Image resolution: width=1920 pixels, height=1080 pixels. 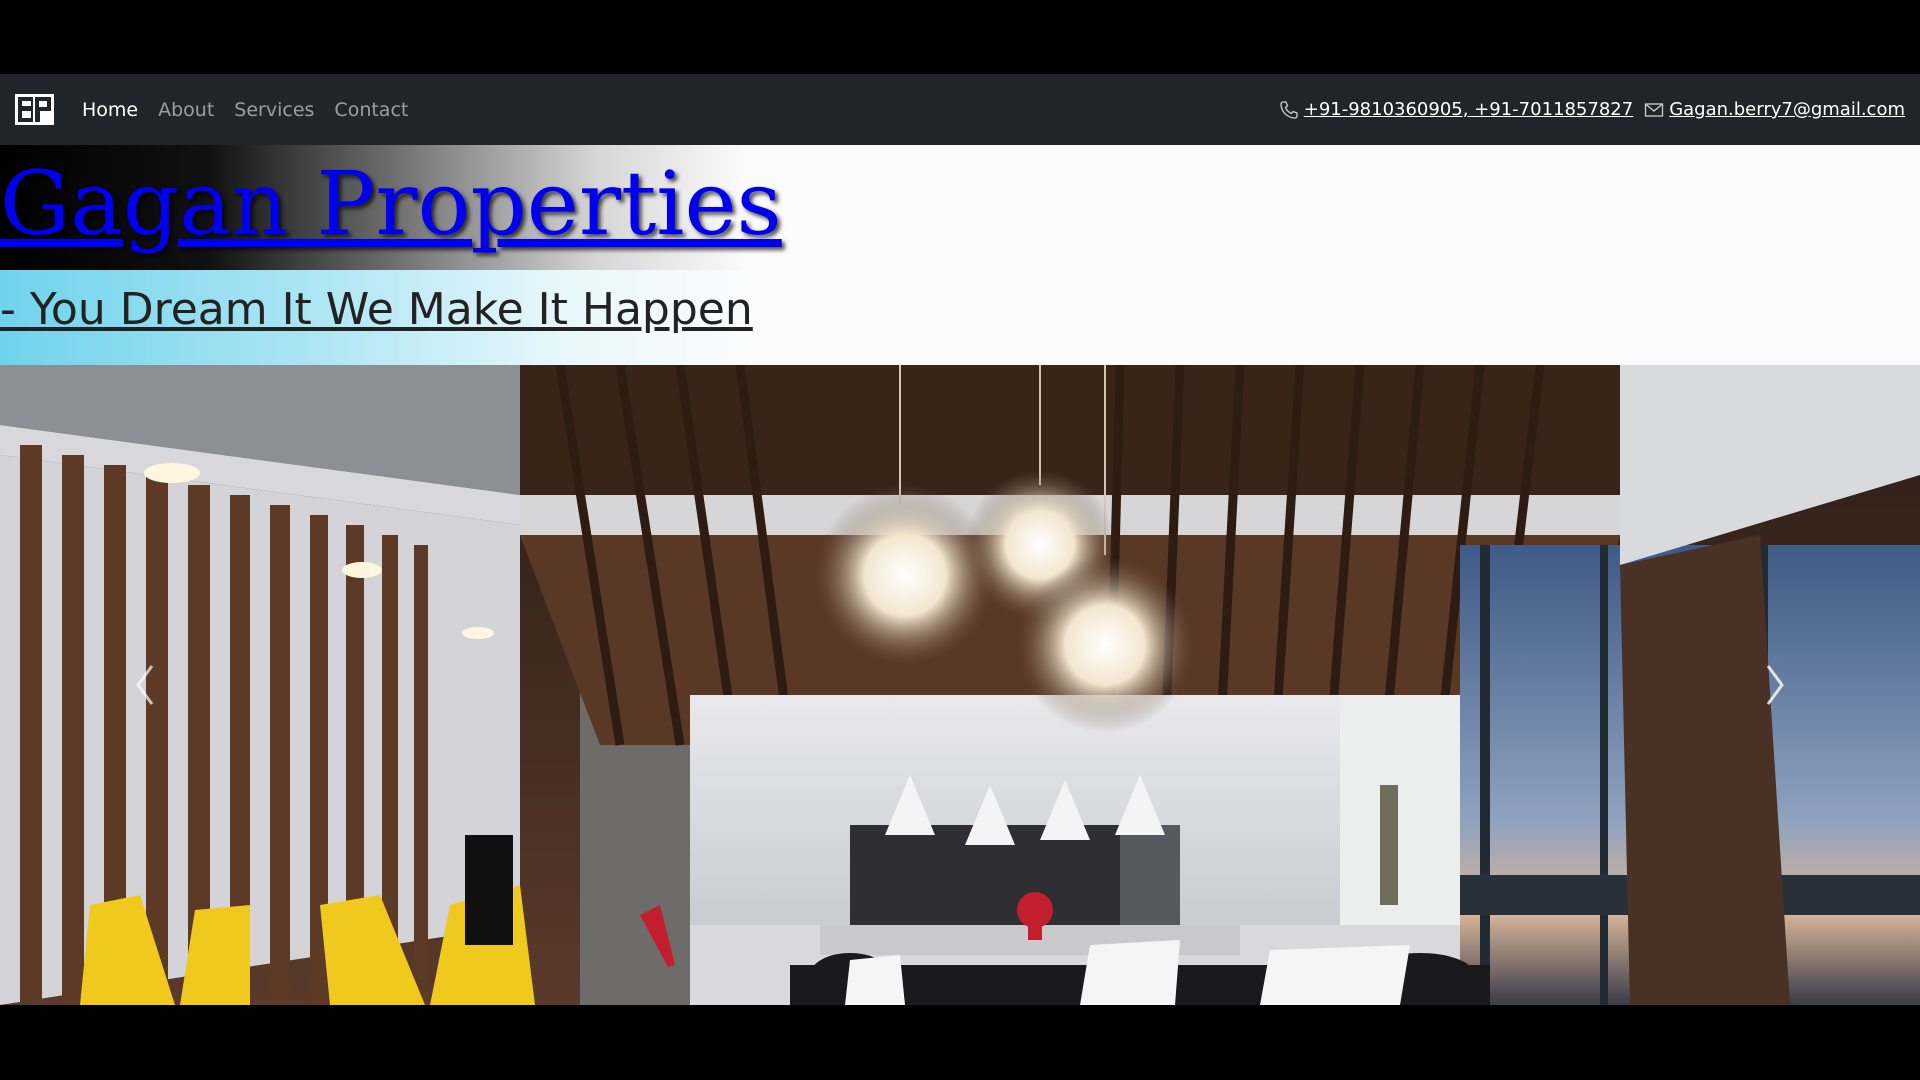 What do you see at coordinates (110, 110) in the screenshot?
I see `nav-link-home: Home` at bounding box center [110, 110].